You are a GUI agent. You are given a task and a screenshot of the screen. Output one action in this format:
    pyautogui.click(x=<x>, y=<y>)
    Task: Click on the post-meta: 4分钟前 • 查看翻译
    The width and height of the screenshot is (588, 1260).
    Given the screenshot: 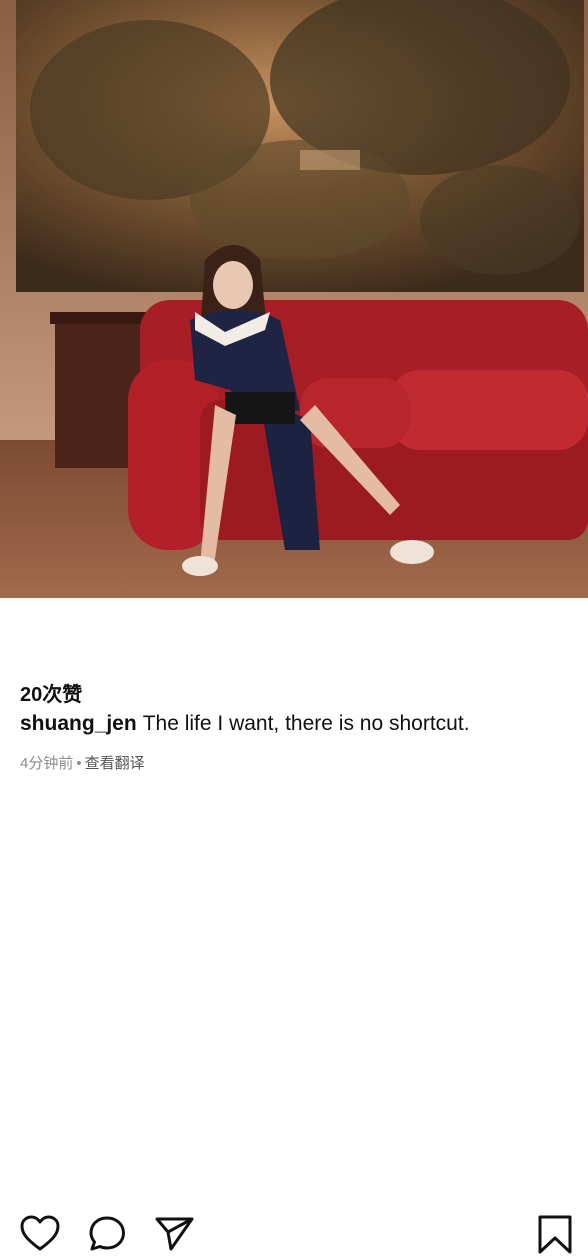 What is the action you would take?
    pyautogui.click(x=82, y=762)
    